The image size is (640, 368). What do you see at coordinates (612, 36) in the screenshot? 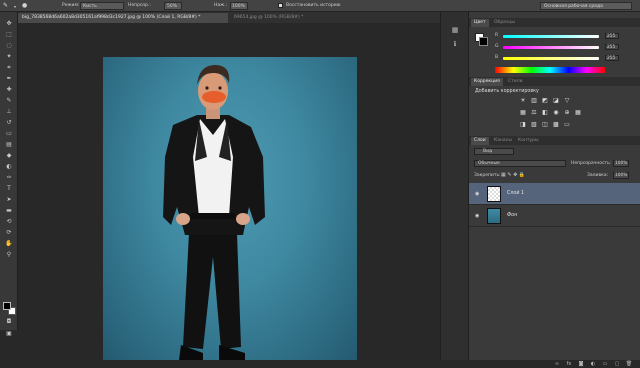
I see `r-value: 255` at bounding box center [612, 36].